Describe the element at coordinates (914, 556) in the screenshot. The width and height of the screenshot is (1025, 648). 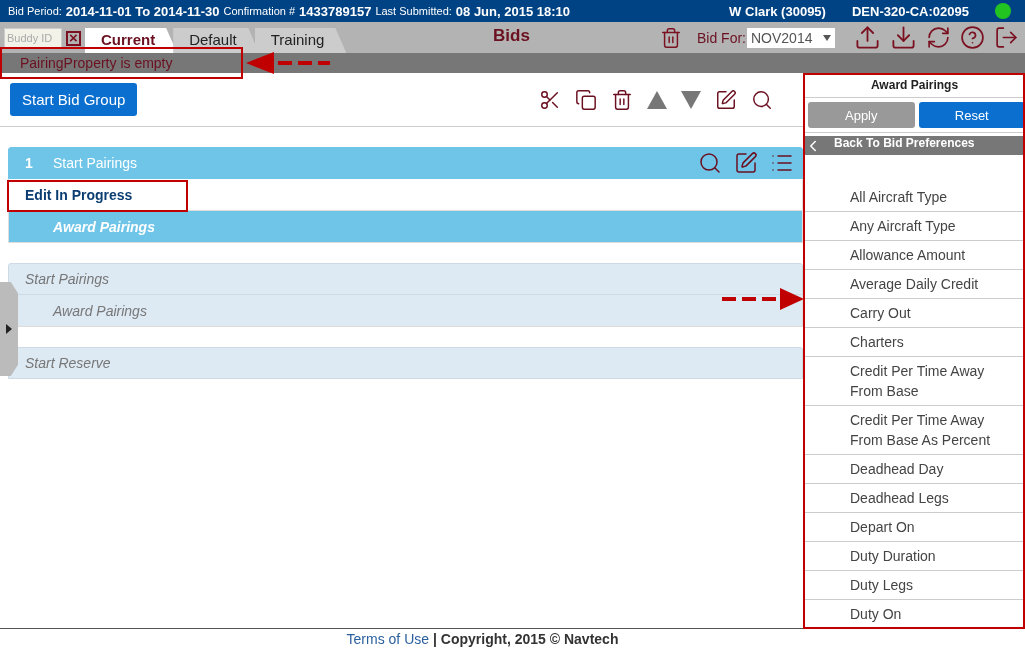
I see `property-item: Duty Duration` at that location.